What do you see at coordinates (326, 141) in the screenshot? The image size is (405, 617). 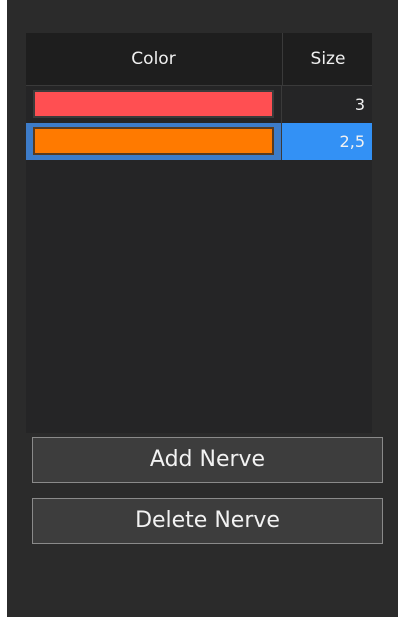 I see `size-cell: 2,5` at bounding box center [326, 141].